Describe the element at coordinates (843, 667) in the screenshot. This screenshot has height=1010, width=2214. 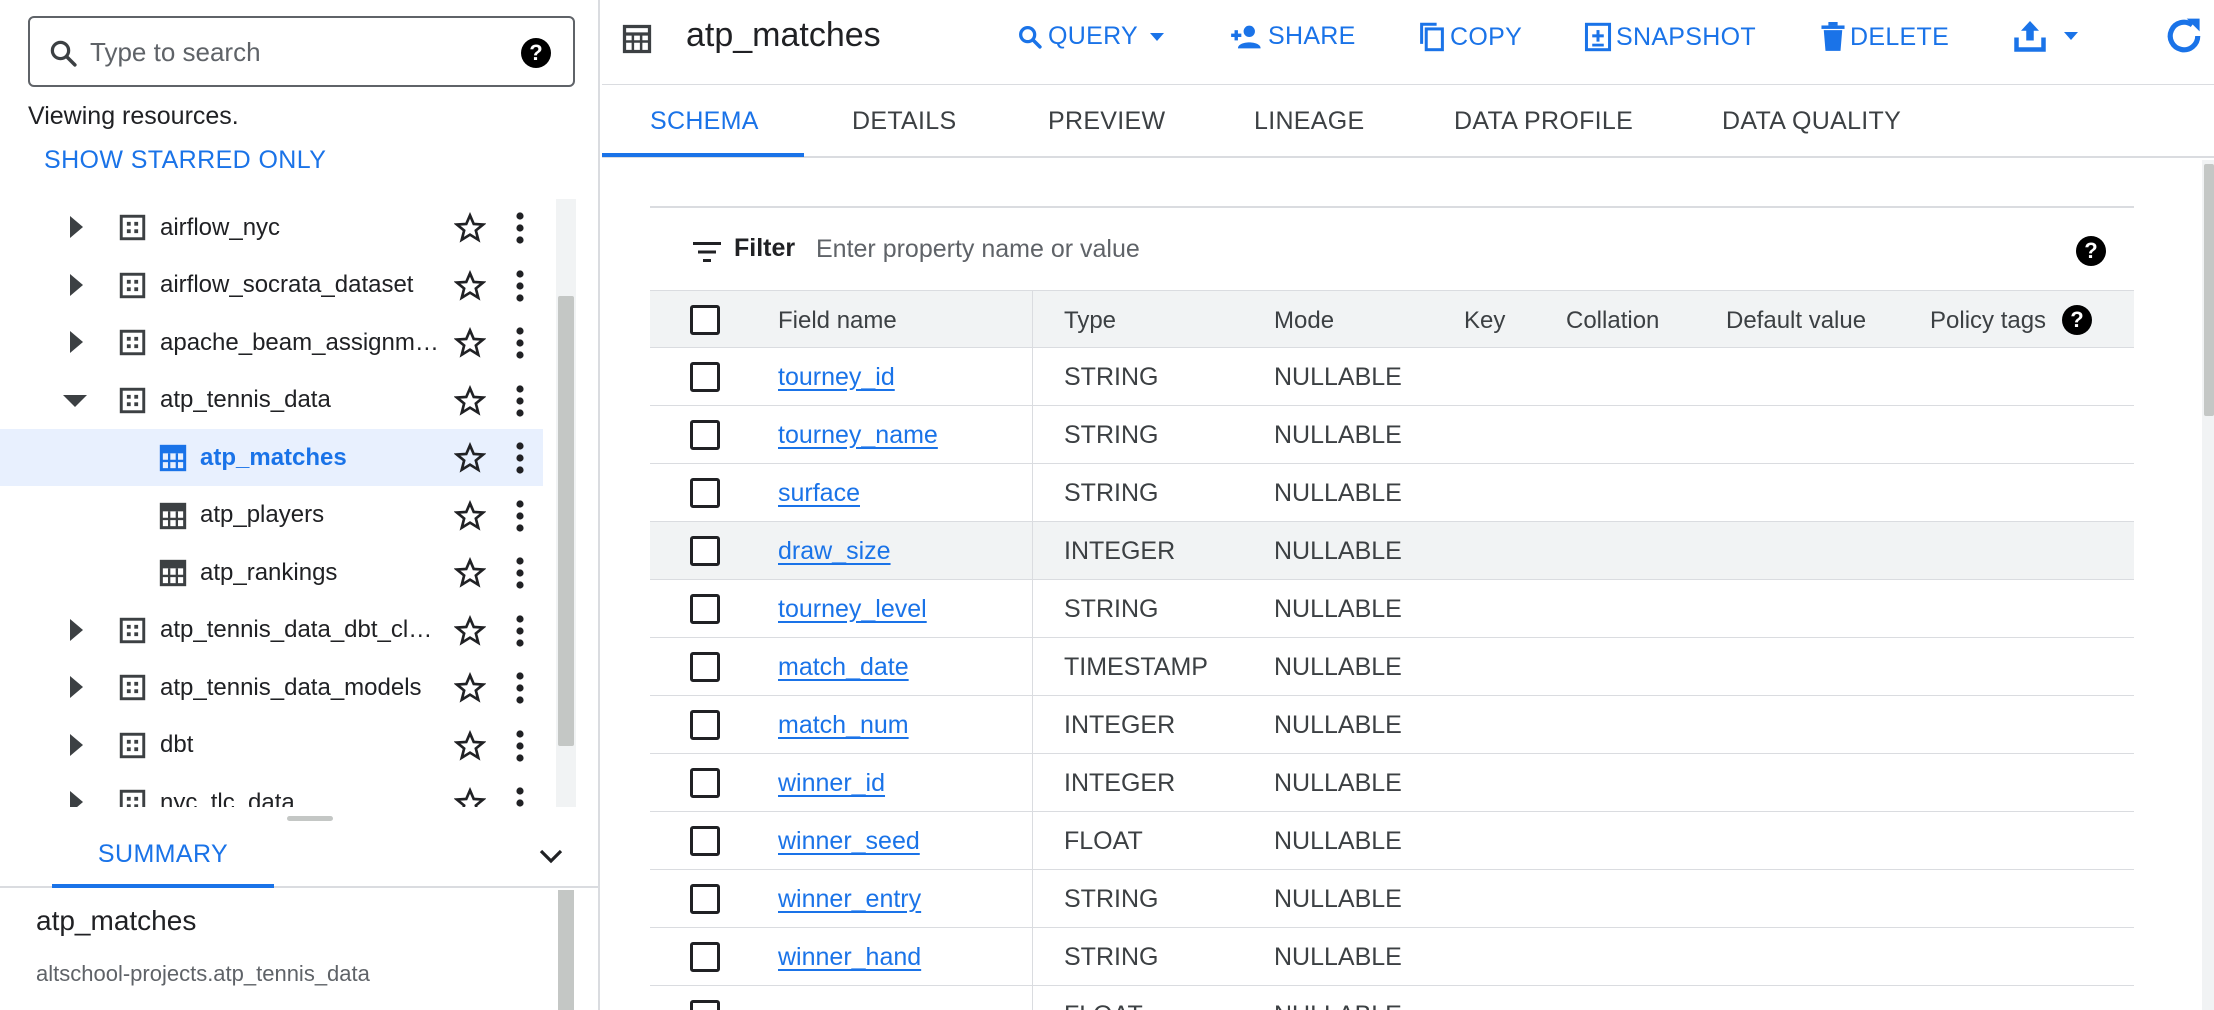
I see `field-name-link: match_date` at that location.